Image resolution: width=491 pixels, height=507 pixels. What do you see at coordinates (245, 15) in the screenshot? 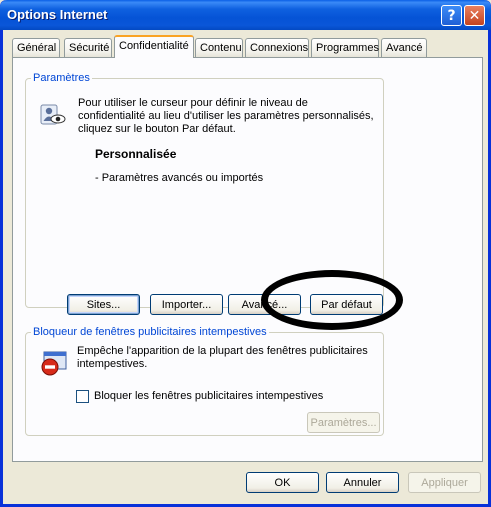
I see `title-bar: Options Internet ? ✕` at bounding box center [245, 15].